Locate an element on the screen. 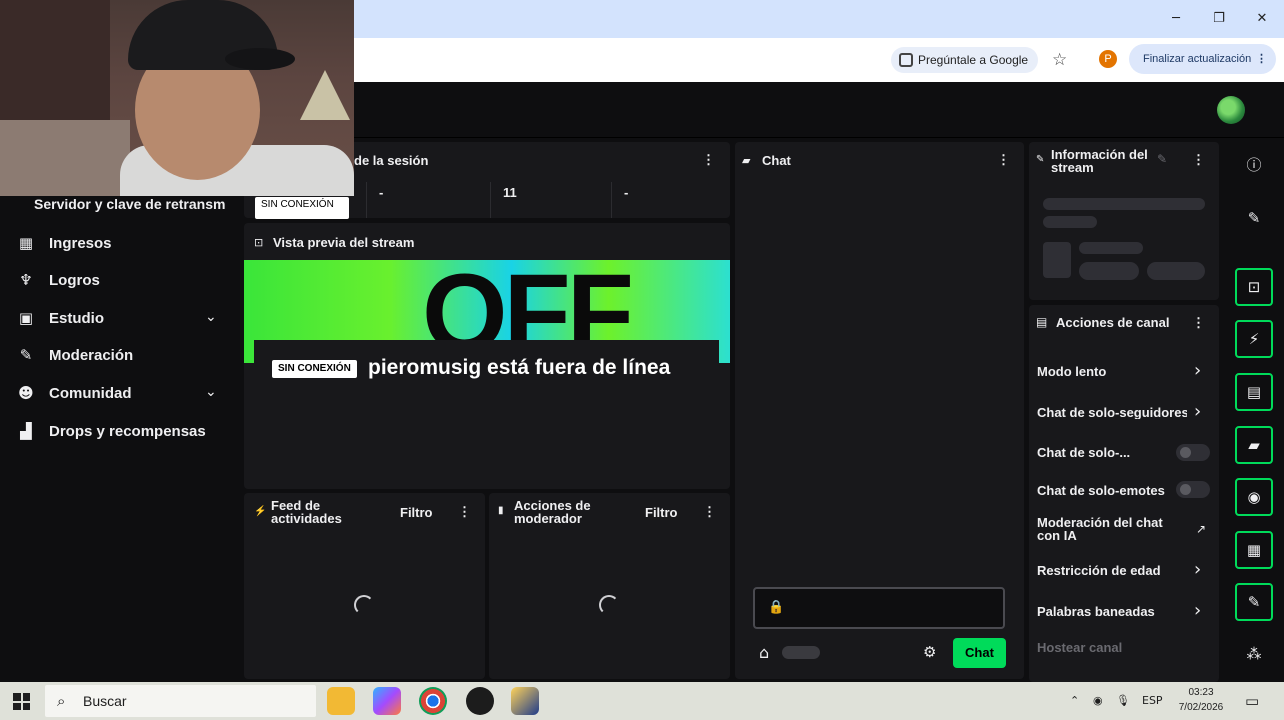 This screenshot has width=1284, height=720. modactions-title: Acciones de moderador is located at coordinates (552, 512).